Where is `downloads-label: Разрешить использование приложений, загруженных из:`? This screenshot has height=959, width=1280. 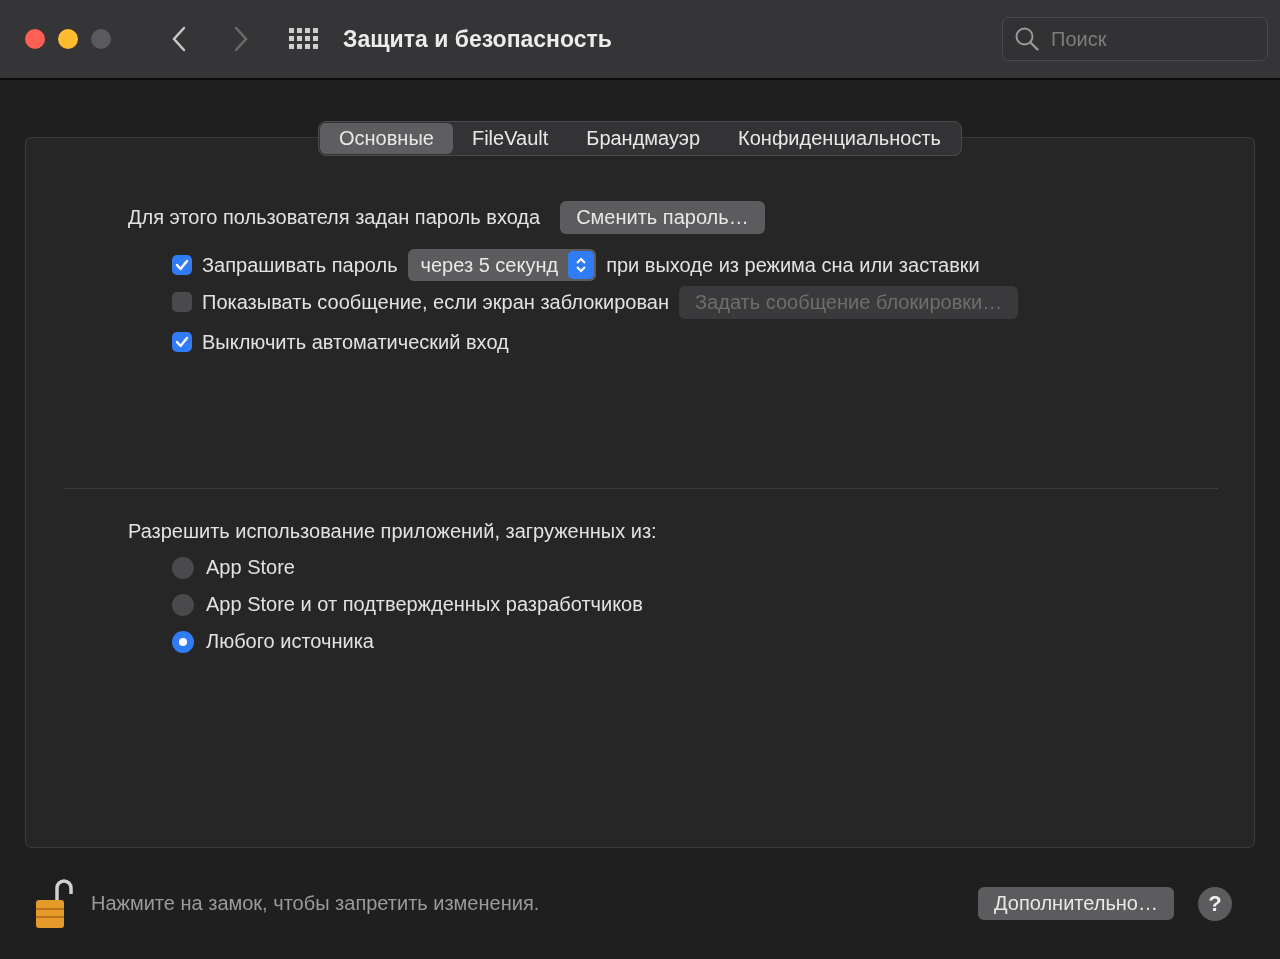 downloads-label: Разрешить использование приложений, загруженных из: is located at coordinates (392, 531).